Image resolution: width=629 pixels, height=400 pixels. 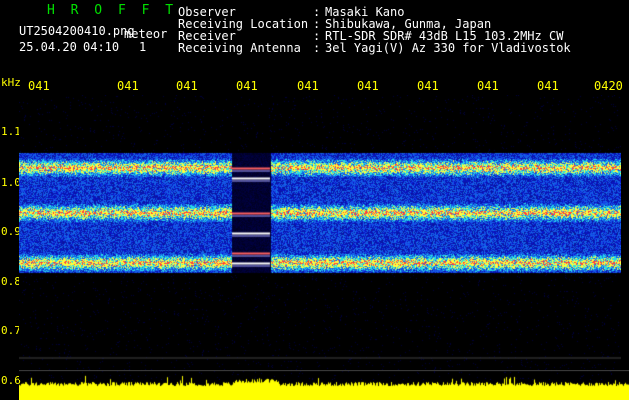 I want to click on meta-label: Receiving Antenna, so click(x=239, y=48).